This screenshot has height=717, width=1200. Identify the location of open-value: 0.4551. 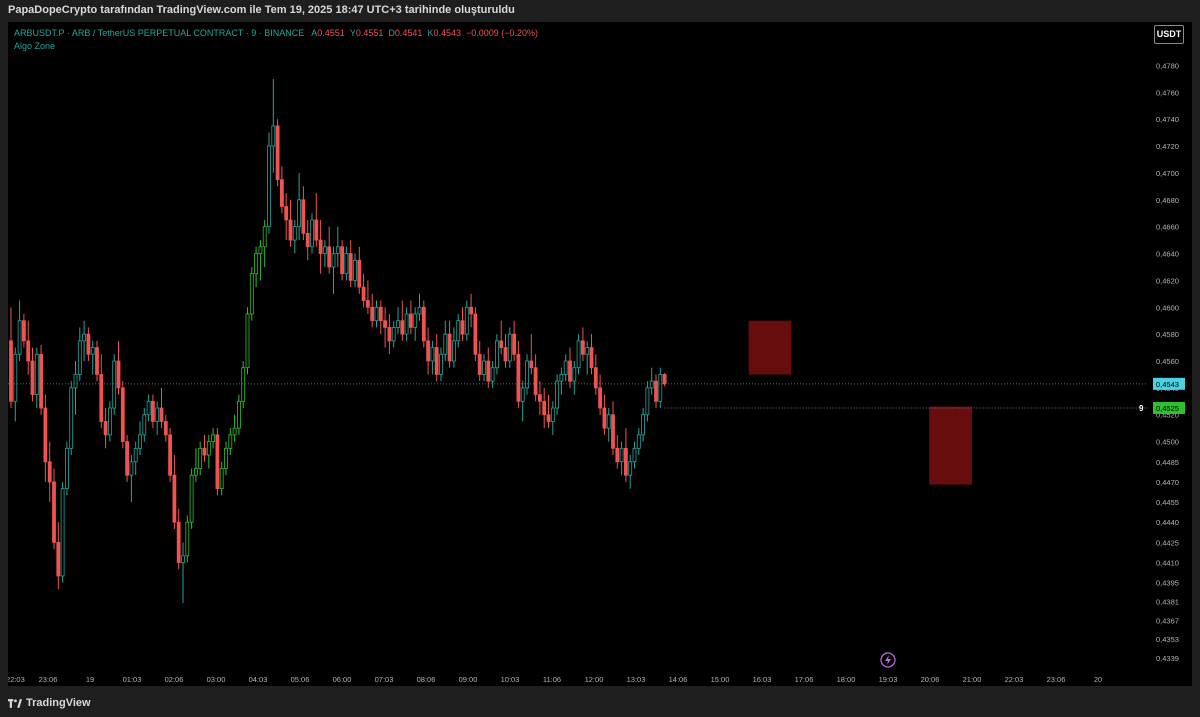
(331, 33).